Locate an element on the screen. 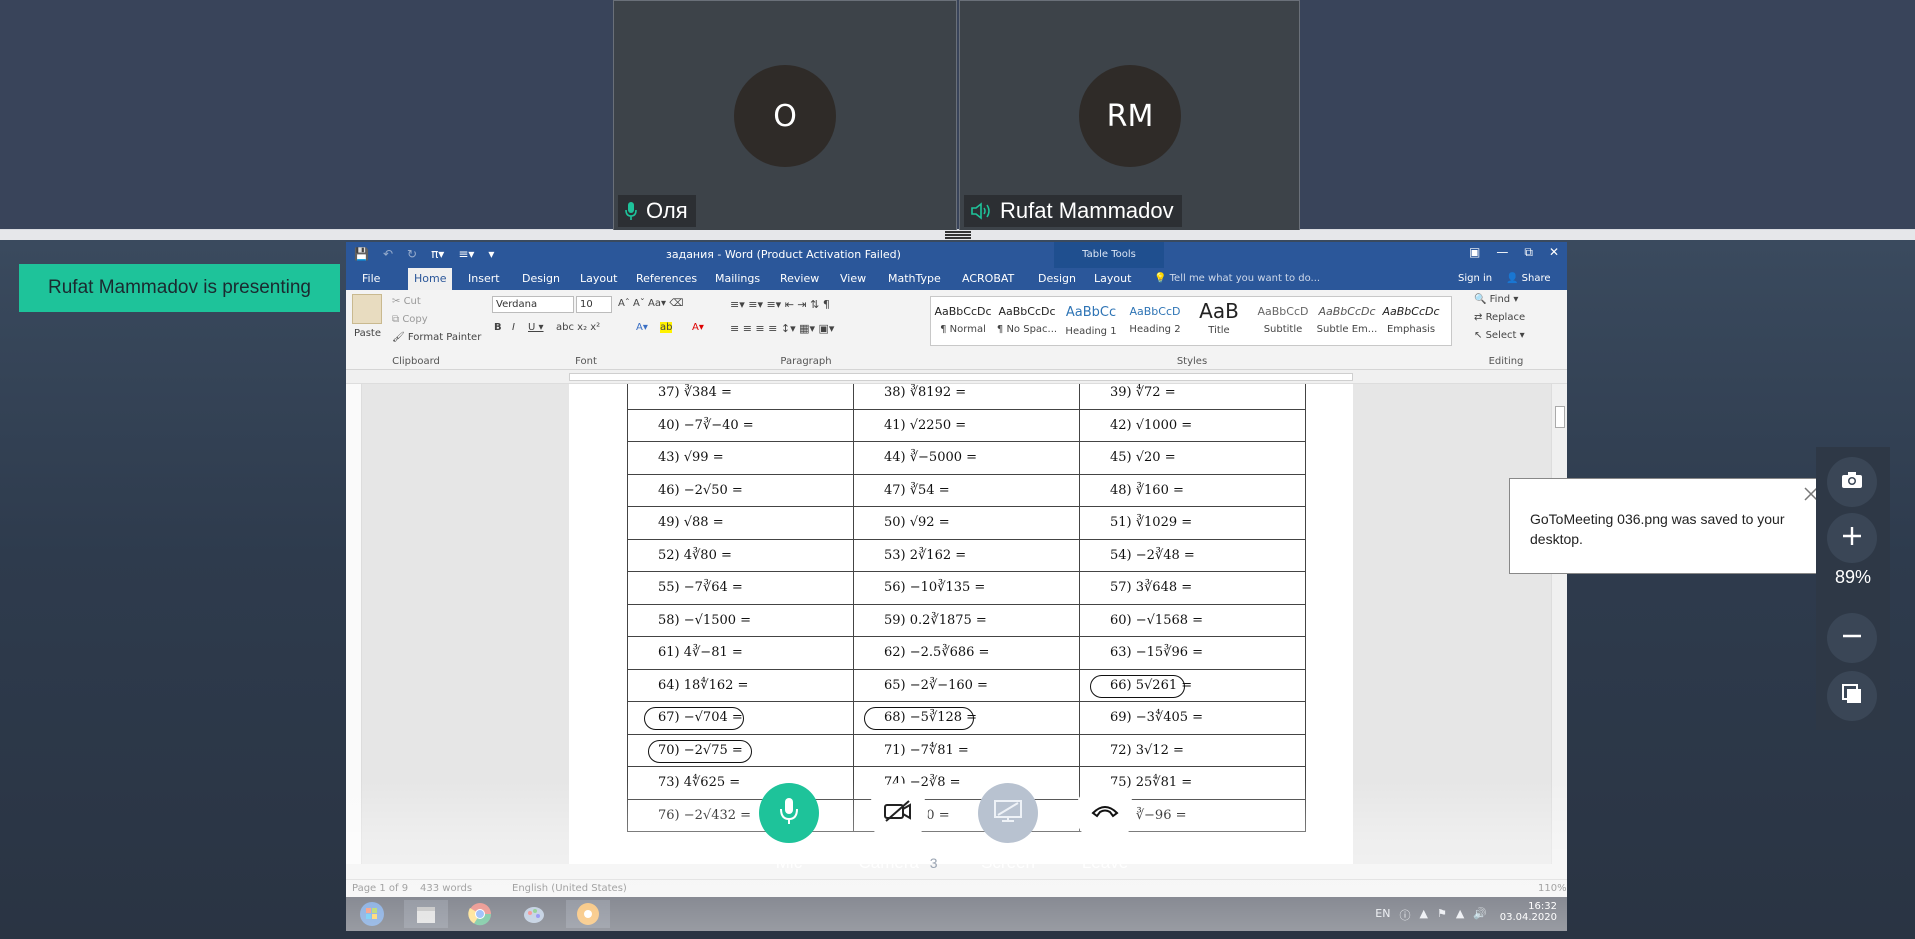  zoom-in-button is located at coordinates (1852, 538).